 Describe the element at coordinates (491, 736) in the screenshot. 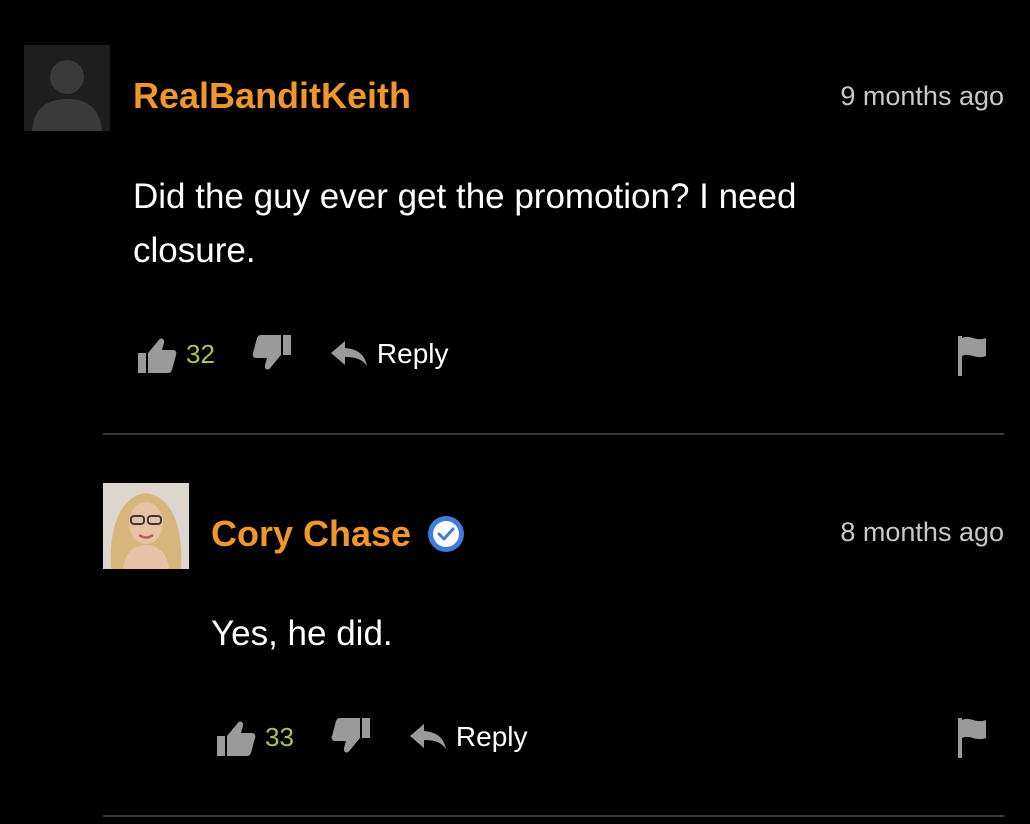

I see `reply-label: Reply` at that location.